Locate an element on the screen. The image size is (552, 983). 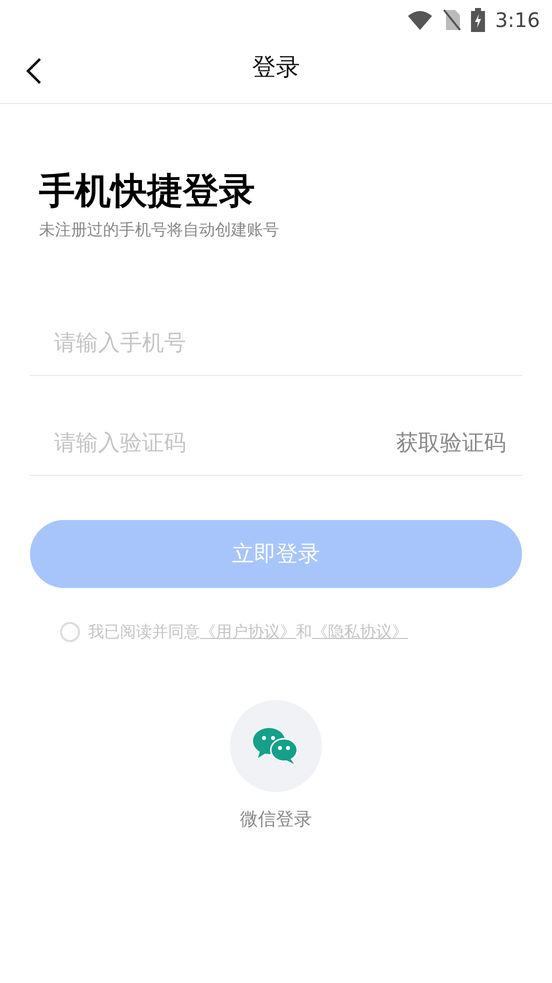
battery-icon is located at coordinates (478, 20).